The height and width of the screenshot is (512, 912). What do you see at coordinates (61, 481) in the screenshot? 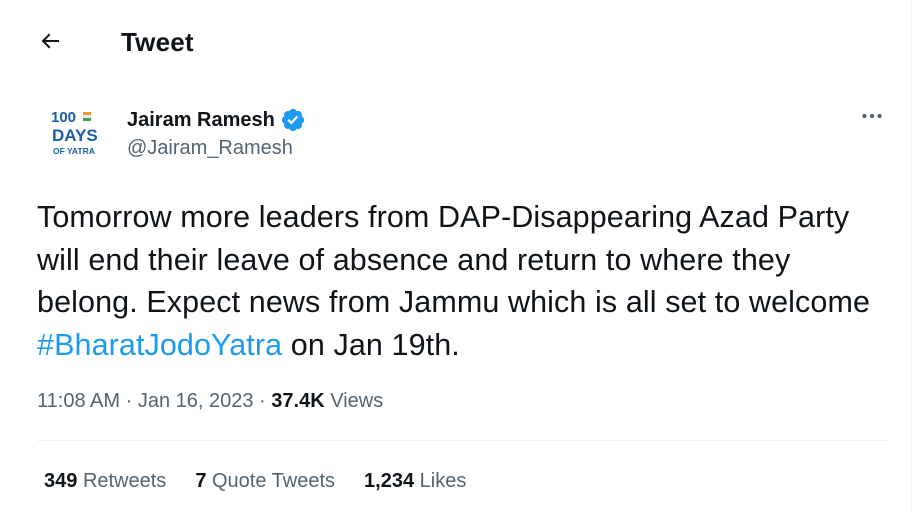
I see `retweets-count: 349` at bounding box center [61, 481].